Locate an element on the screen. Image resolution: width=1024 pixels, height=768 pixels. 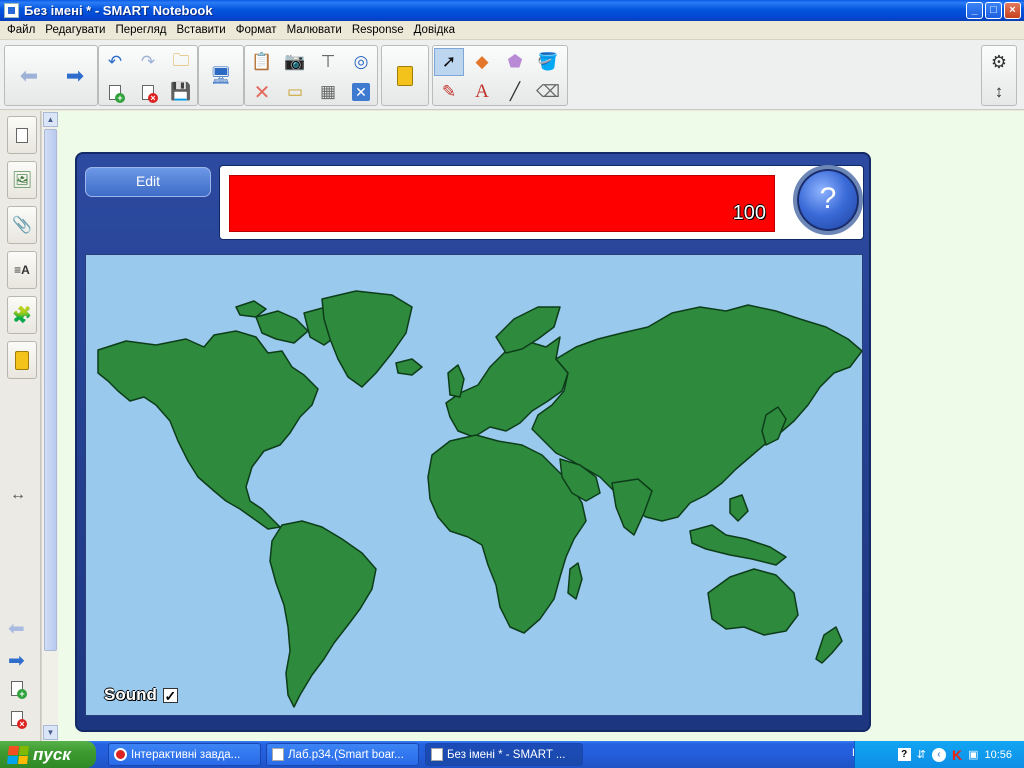
undo-icon: ↶ is located at coordinates (115, 62).